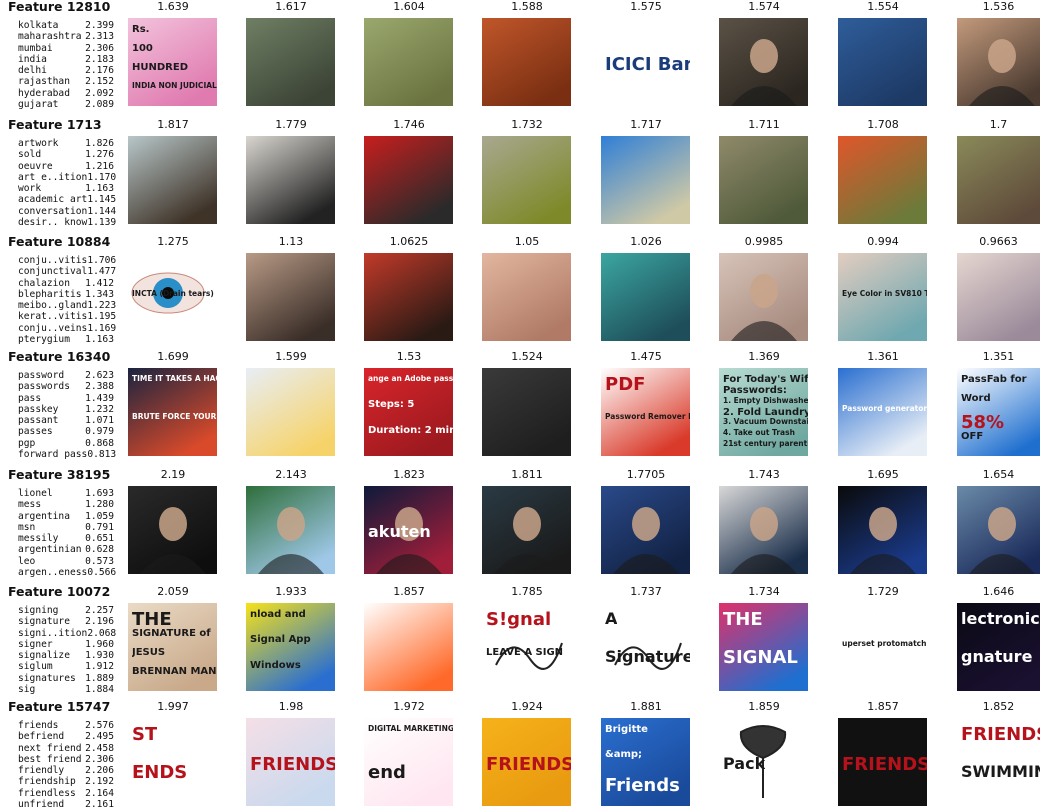 The image size is (1040, 812). I want to click on green-fog-painting, so click(526, 180).